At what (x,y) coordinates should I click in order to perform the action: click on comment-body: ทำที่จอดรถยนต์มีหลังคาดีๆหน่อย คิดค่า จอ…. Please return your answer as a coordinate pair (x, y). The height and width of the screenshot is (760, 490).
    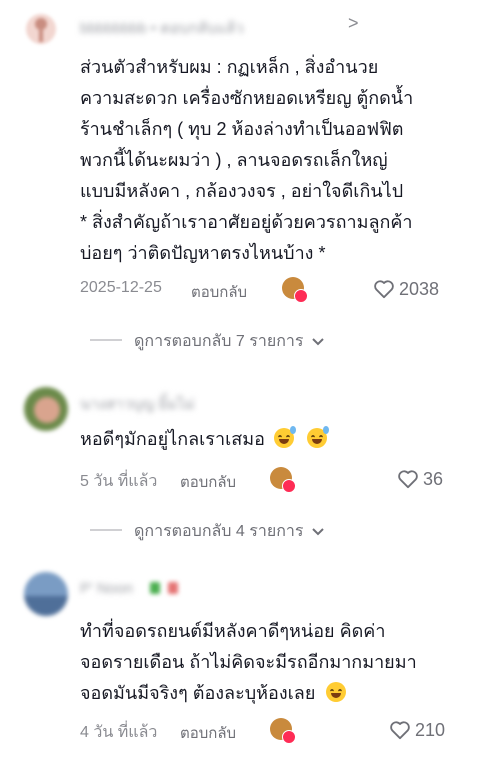
    Looking at the image, I should click on (248, 662).